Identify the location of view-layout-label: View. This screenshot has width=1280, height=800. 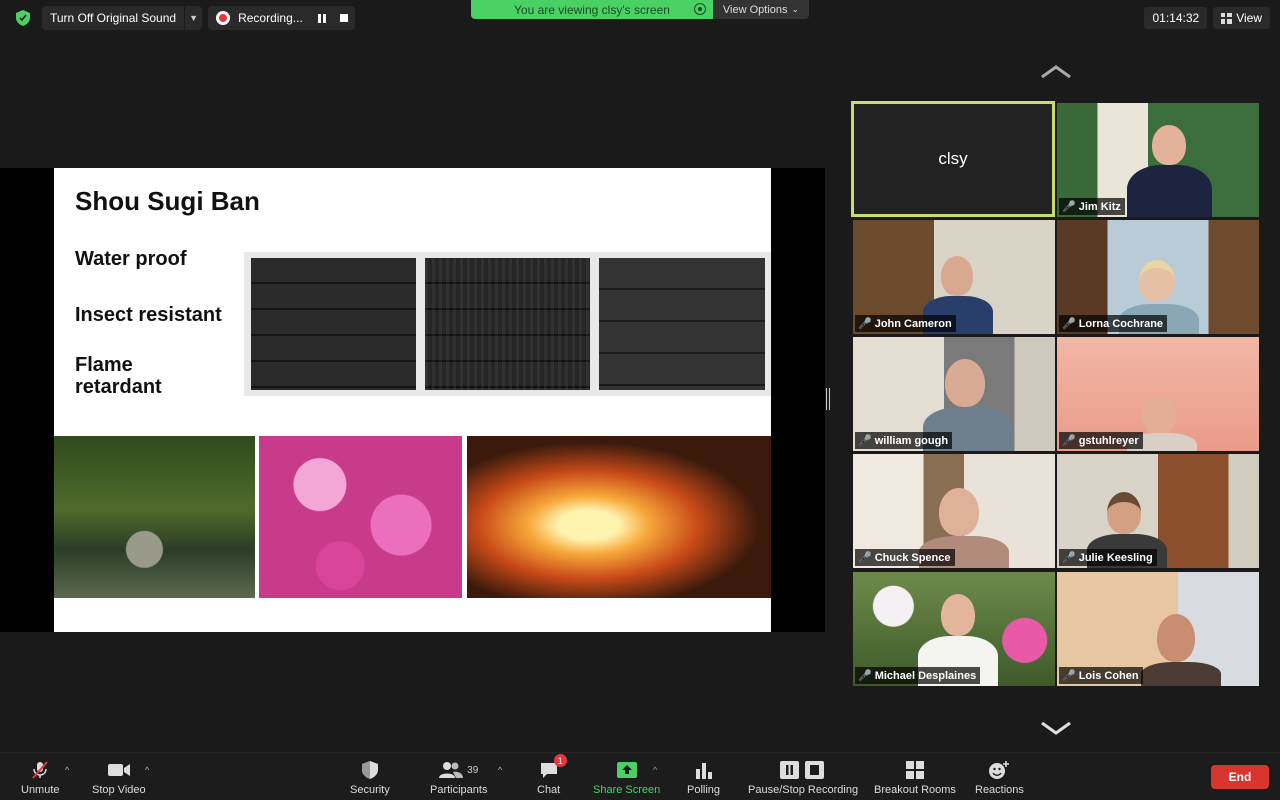
(1249, 18).